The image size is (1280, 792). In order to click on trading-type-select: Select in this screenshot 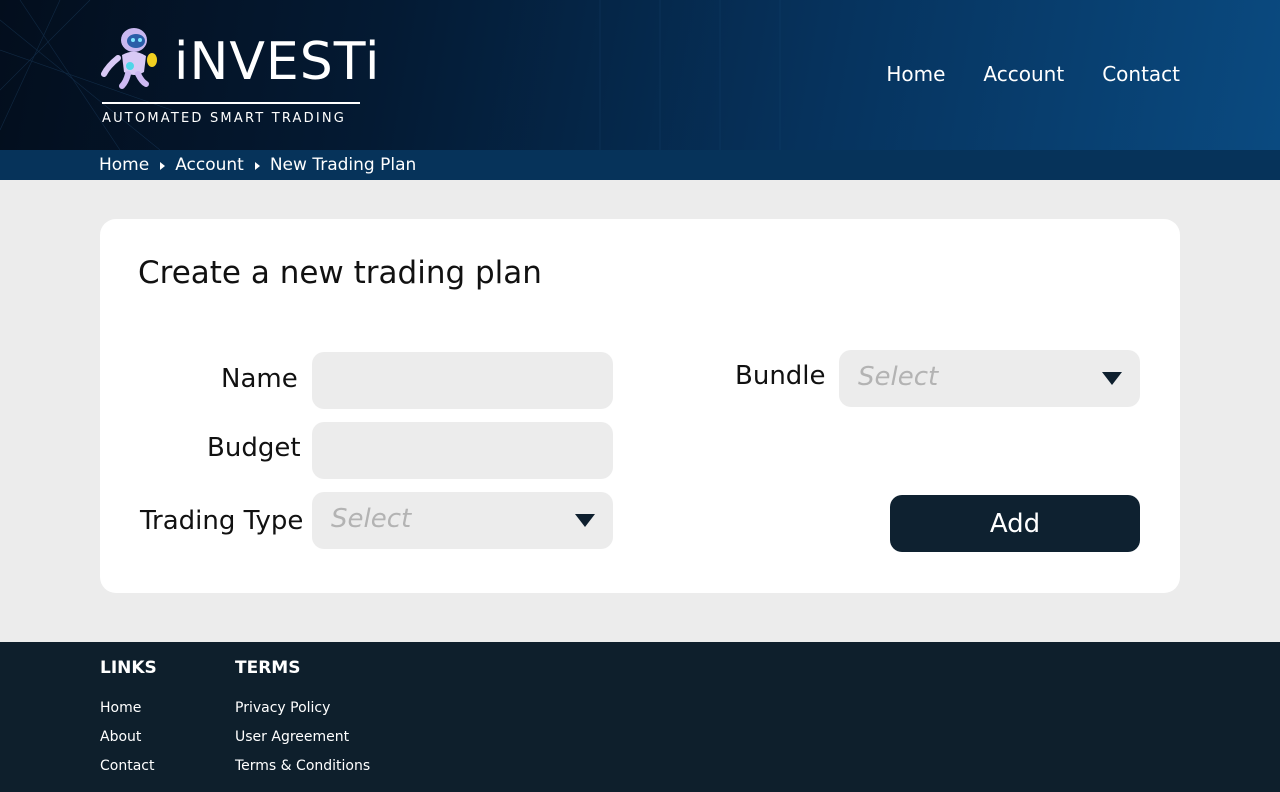, I will do `click(462, 520)`.